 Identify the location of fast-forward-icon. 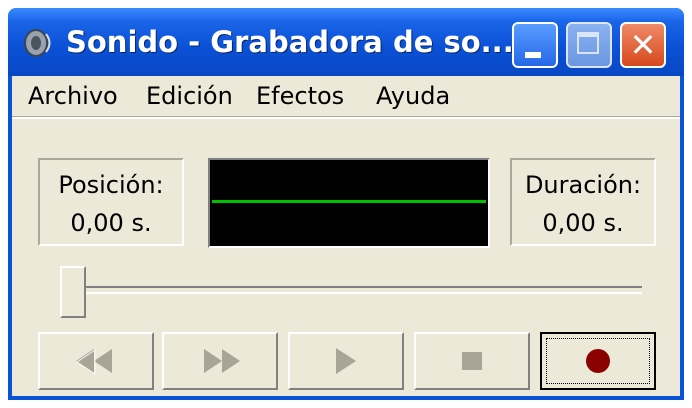
(222, 361).